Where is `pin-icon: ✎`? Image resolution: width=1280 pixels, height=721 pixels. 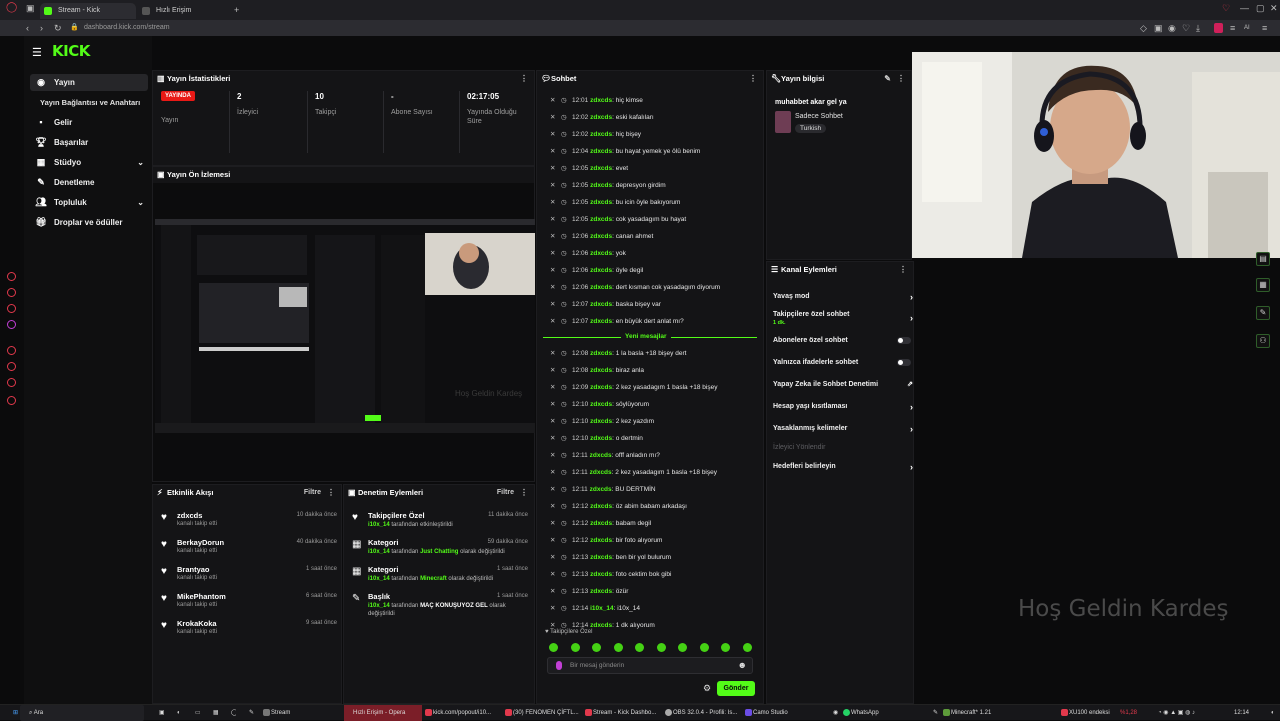
pin-icon: ✎ is located at coordinates (247, 713).